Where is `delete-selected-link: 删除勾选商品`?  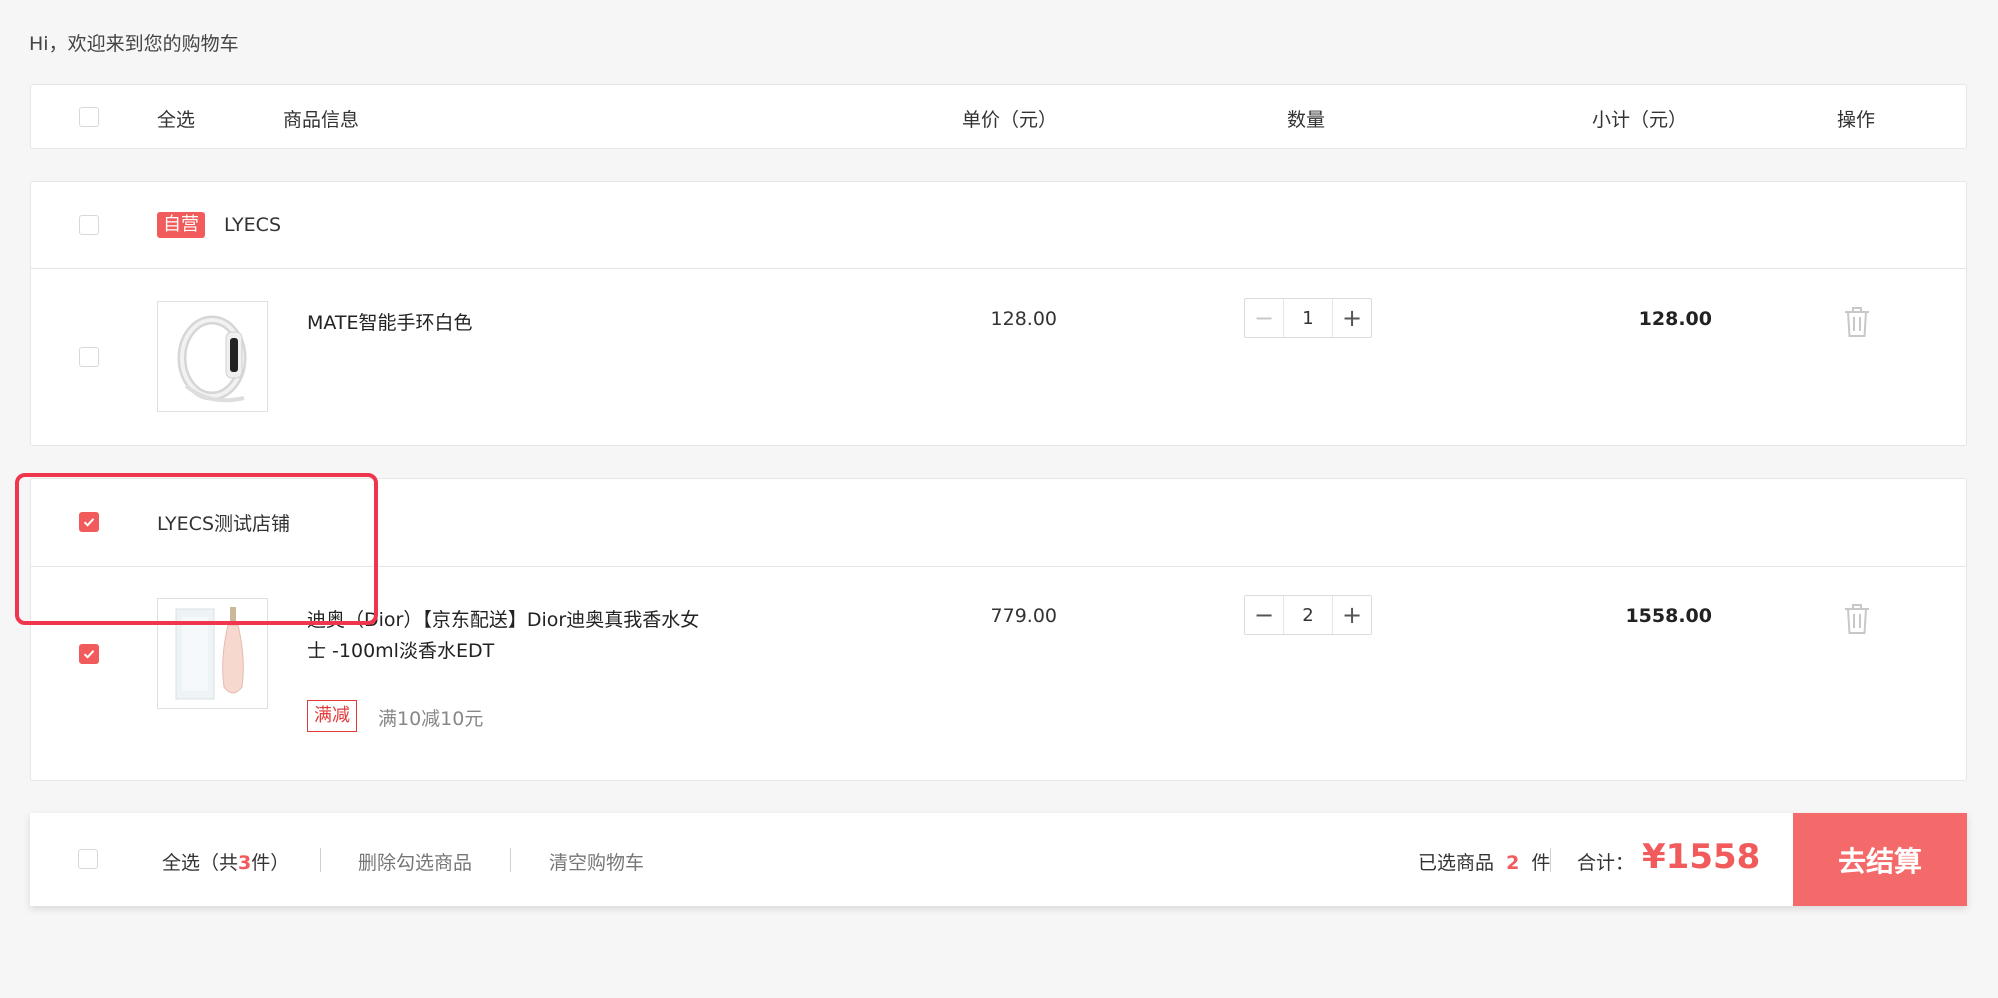
delete-selected-link: 删除勾选商品 is located at coordinates (415, 861).